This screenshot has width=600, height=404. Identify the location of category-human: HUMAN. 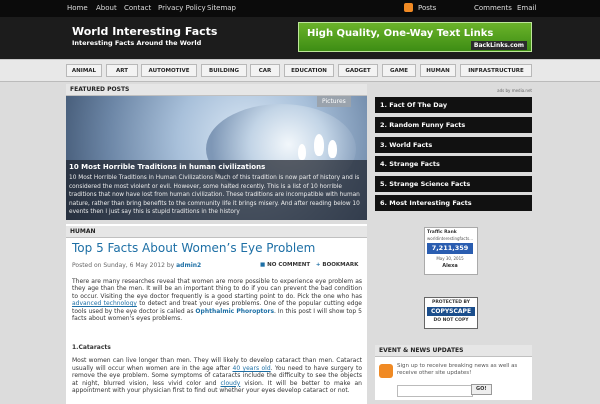
(438, 70).